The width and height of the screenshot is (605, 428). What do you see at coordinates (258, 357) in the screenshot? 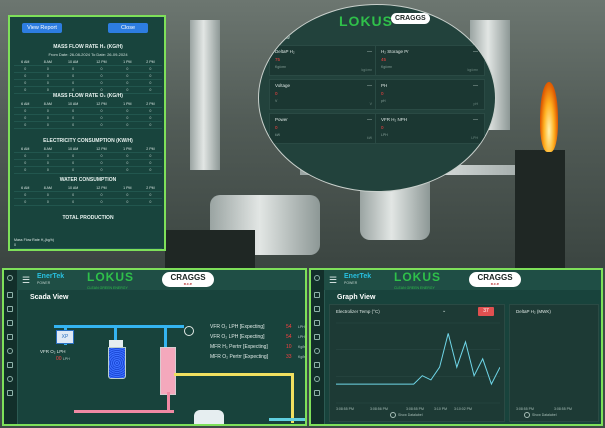
I see `reading-row: MFR O₂ Pertrr [Expecting] 33 Kg/hr` at bounding box center [258, 357].